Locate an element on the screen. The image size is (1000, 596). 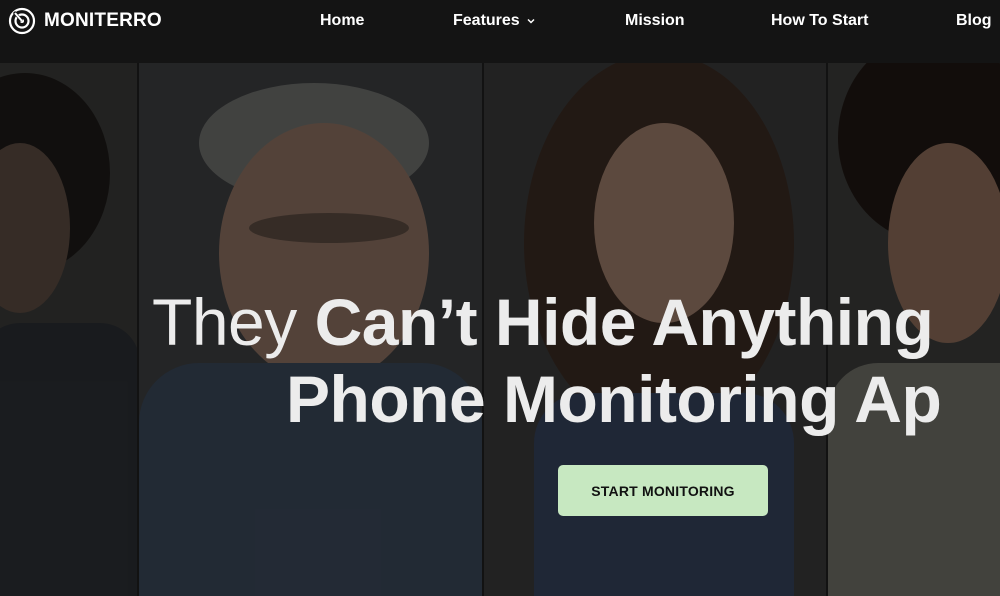
nav-features-label: Features is located at coordinates (486, 20).